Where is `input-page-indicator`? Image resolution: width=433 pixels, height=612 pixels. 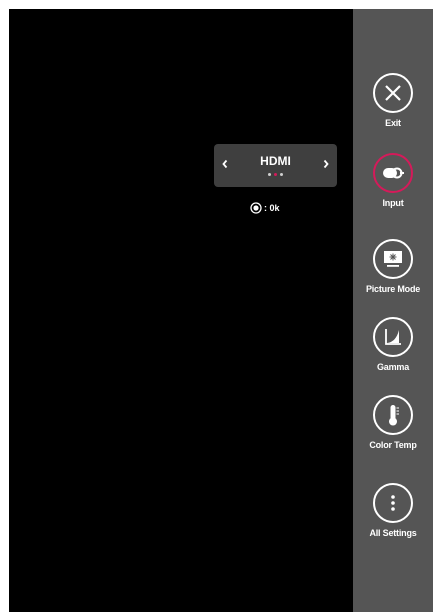 input-page-indicator is located at coordinates (275, 174).